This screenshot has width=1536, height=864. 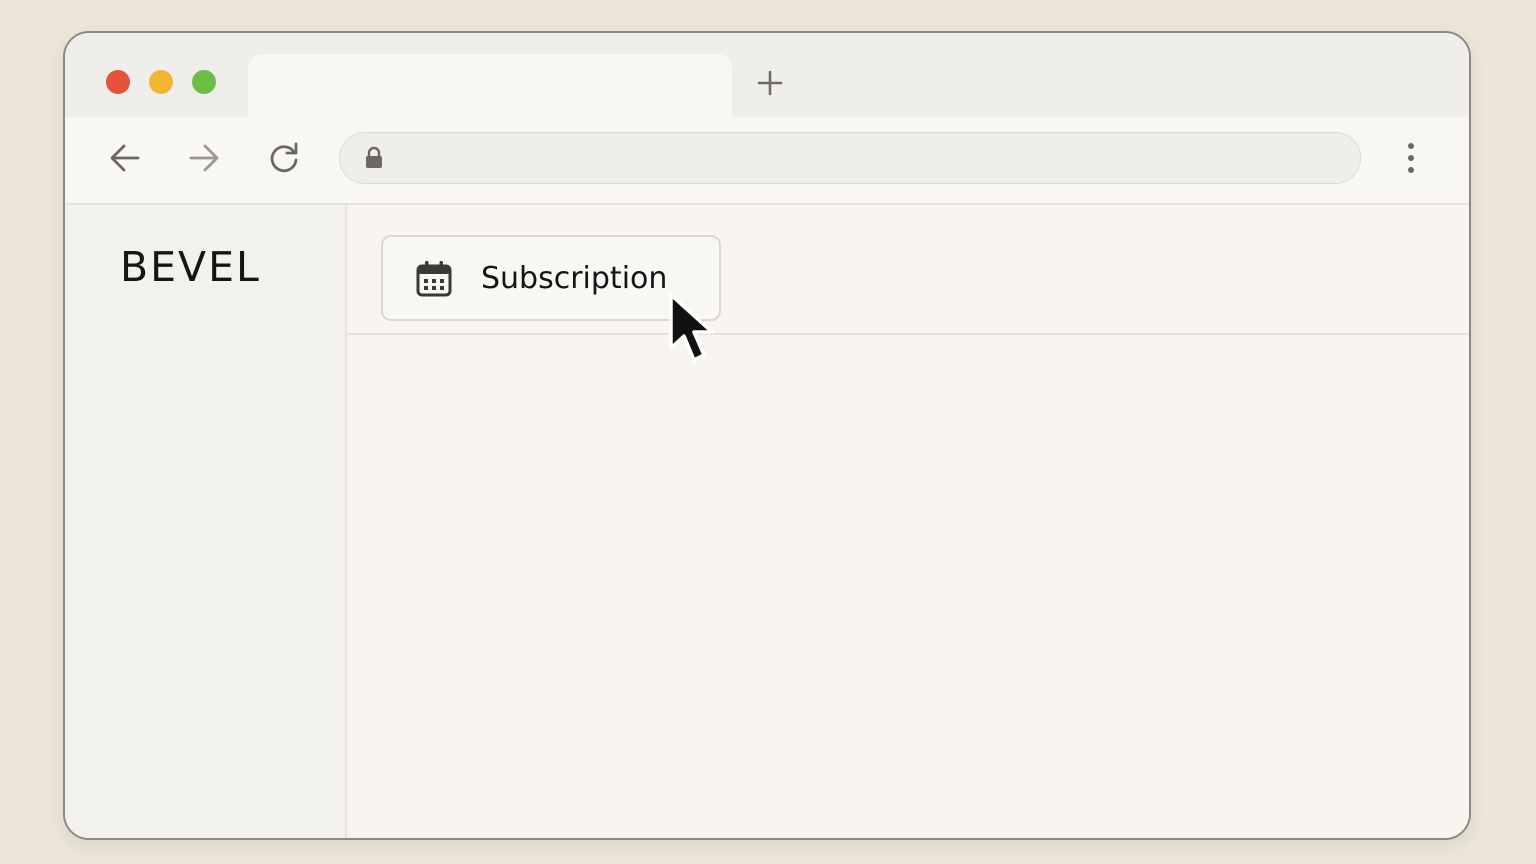 I want to click on active-tab, so click(x=490, y=85).